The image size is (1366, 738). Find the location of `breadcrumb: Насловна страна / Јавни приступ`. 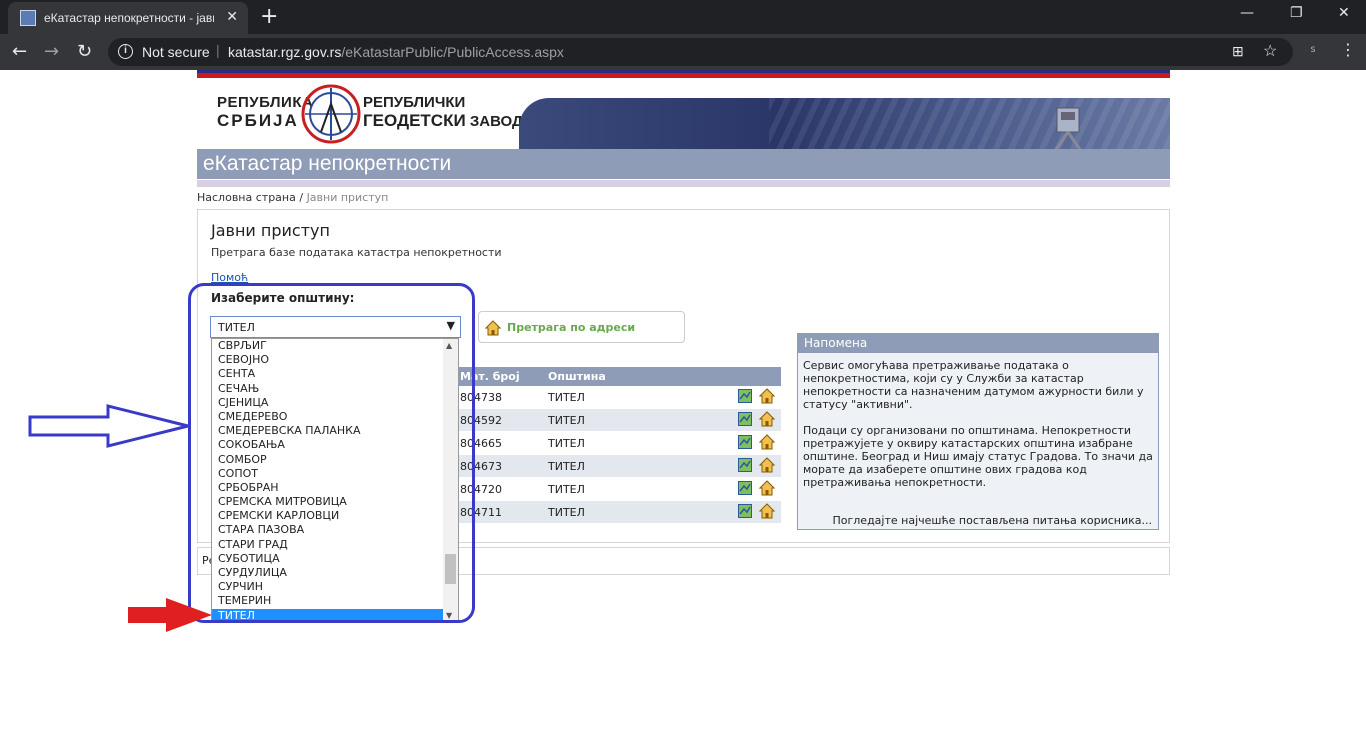

breadcrumb: Насловна страна / Јавни приступ is located at coordinates (292, 197).